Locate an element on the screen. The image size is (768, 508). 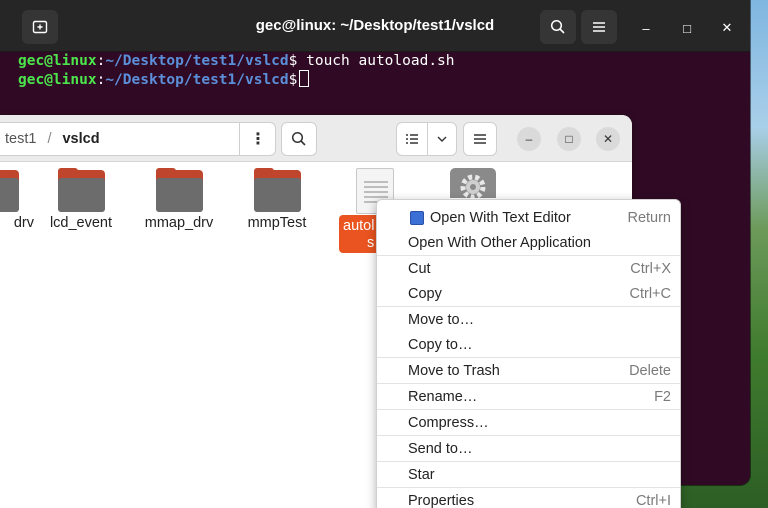
menu-item-rename: Rename… F2 is located at coordinates (528, 396).